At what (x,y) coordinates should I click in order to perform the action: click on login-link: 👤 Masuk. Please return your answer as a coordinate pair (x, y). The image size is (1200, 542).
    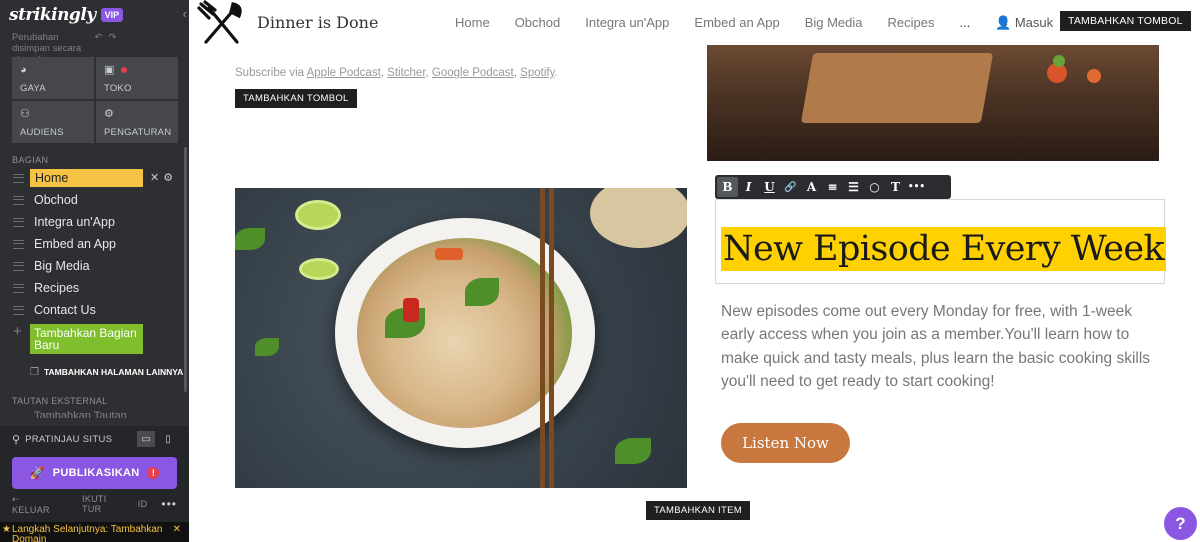
    Looking at the image, I should click on (1024, 23).